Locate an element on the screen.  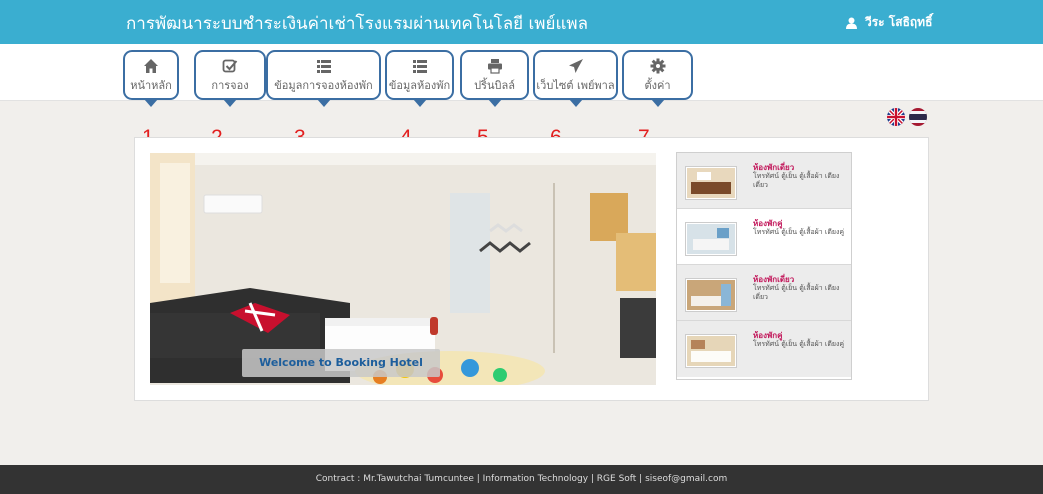
nav-booking-info-label: ข้อมูลการจองห้องพัก is located at coordinates (323, 85).